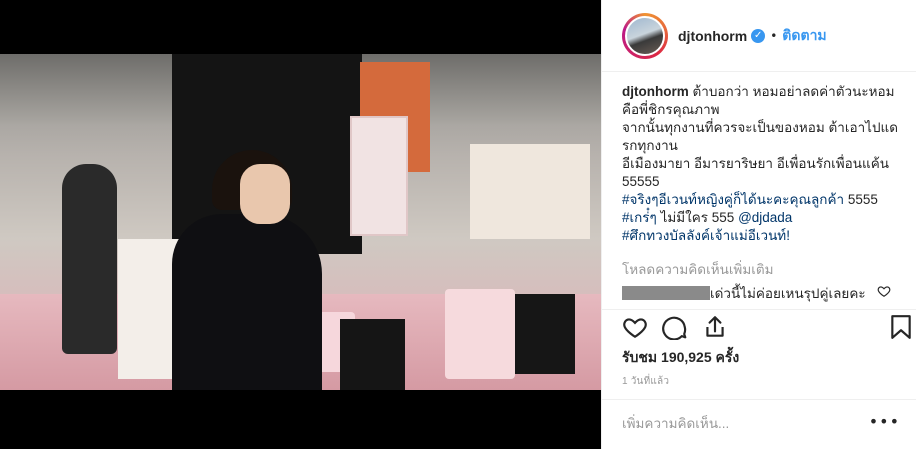  I want to click on video-scene-background-person, so click(89, 259).